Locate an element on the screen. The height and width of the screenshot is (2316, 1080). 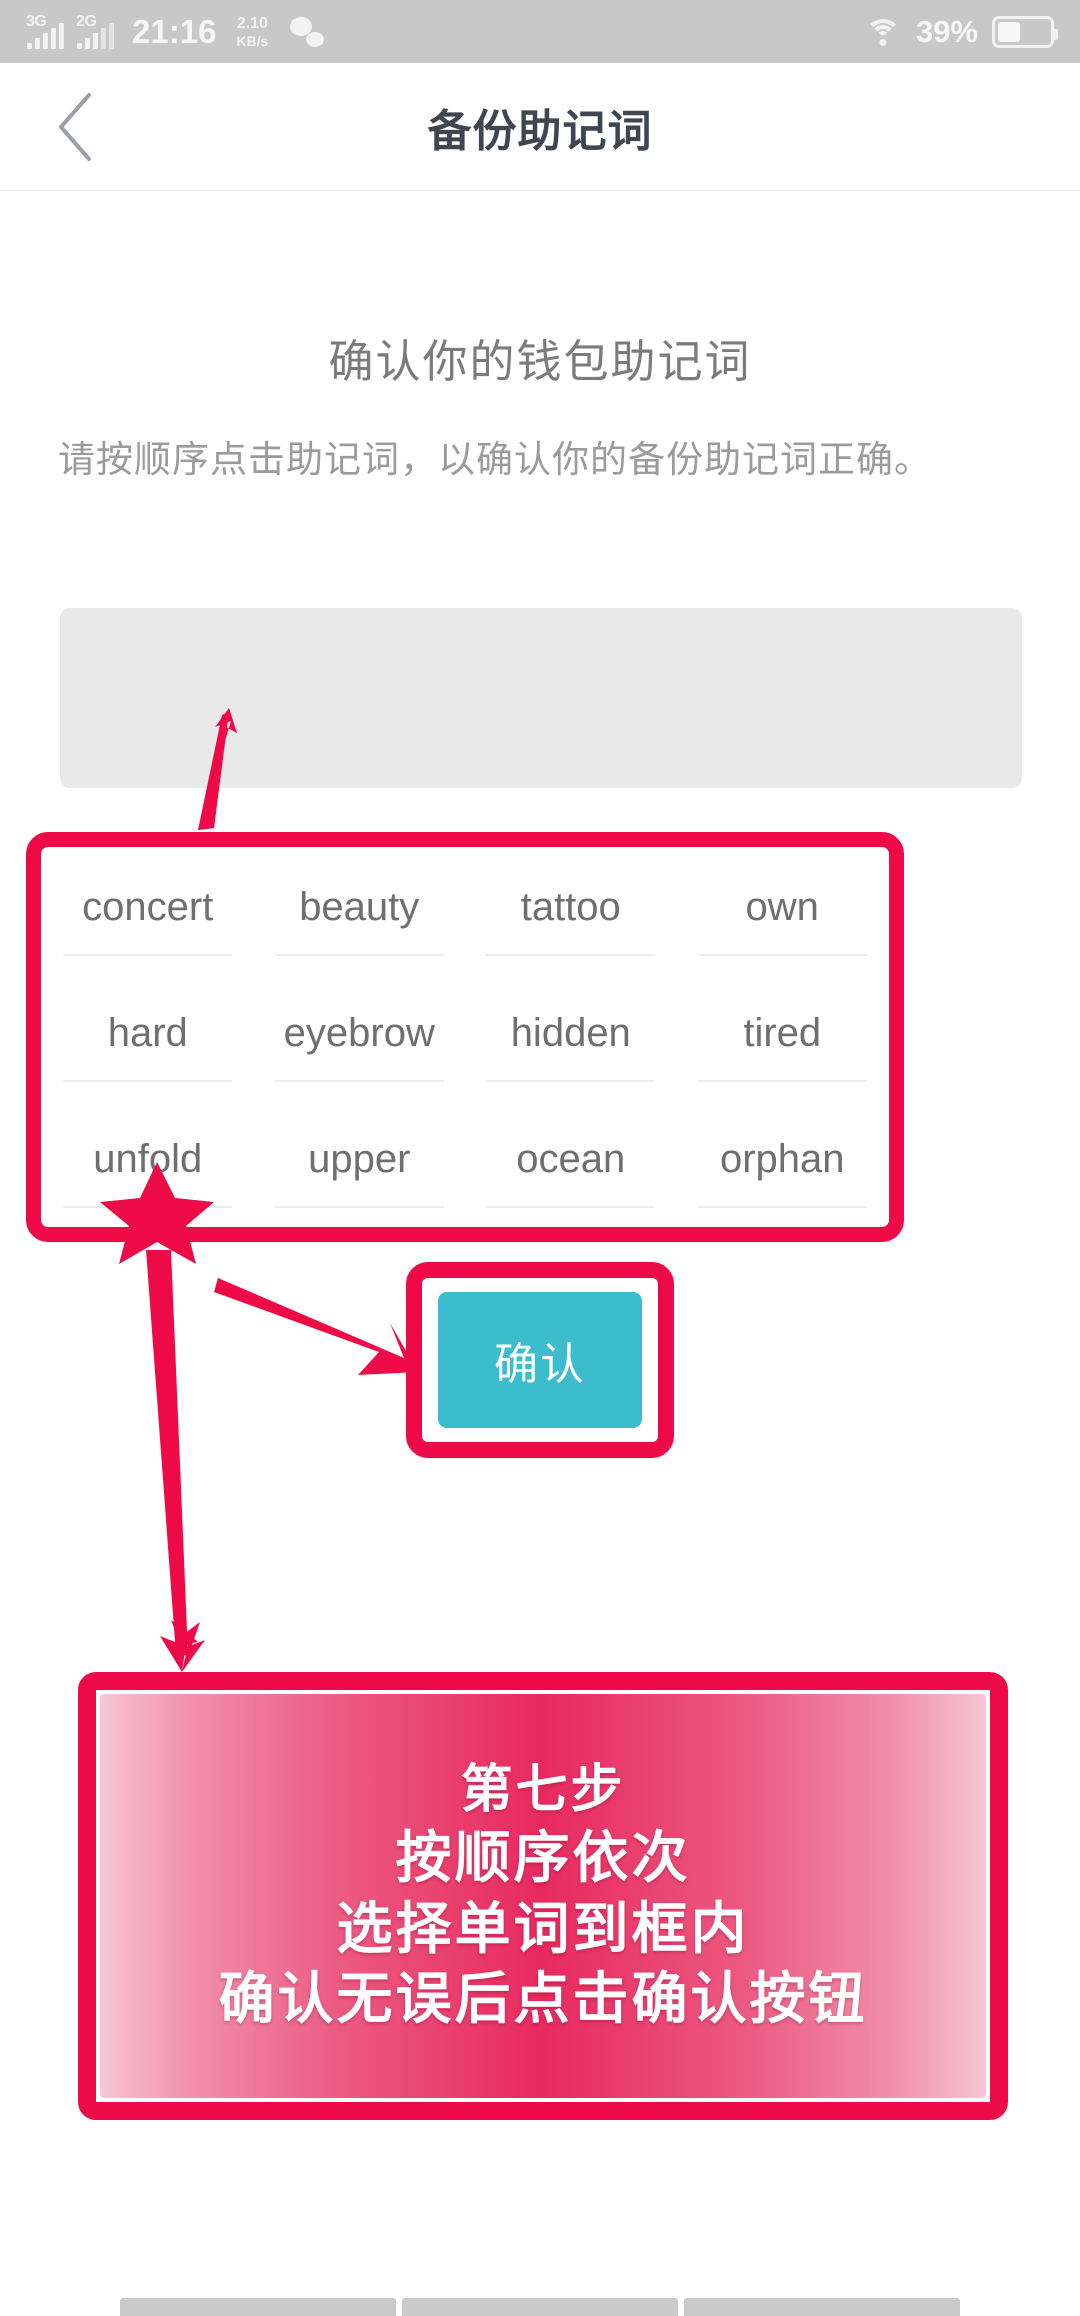
status-bar-clock: 21:16 is located at coordinates (174, 31).